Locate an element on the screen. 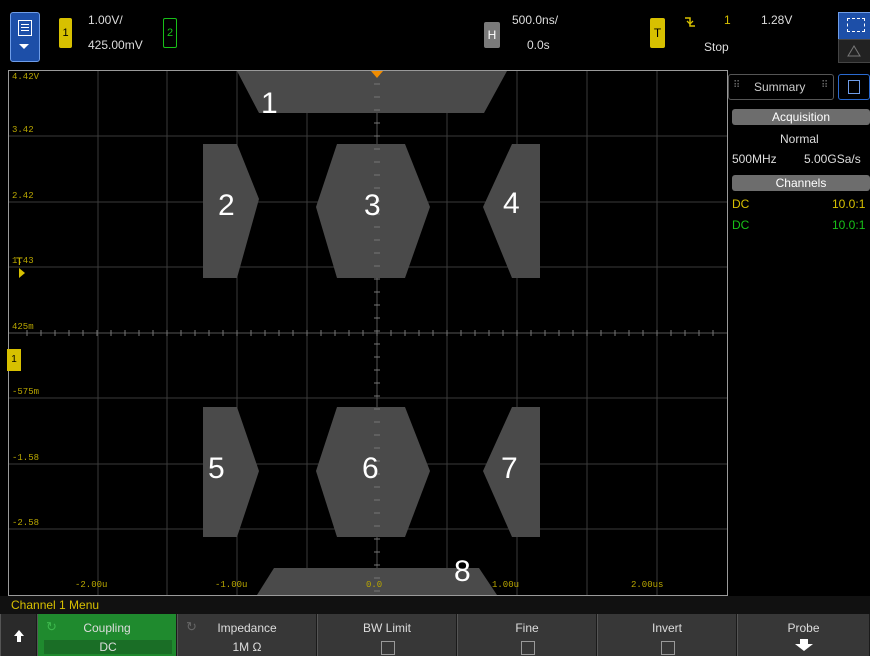 The width and height of the screenshot is (870, 656). tab-summary: ⠿ Summary ⠿ is located at coordinates (781, 87).